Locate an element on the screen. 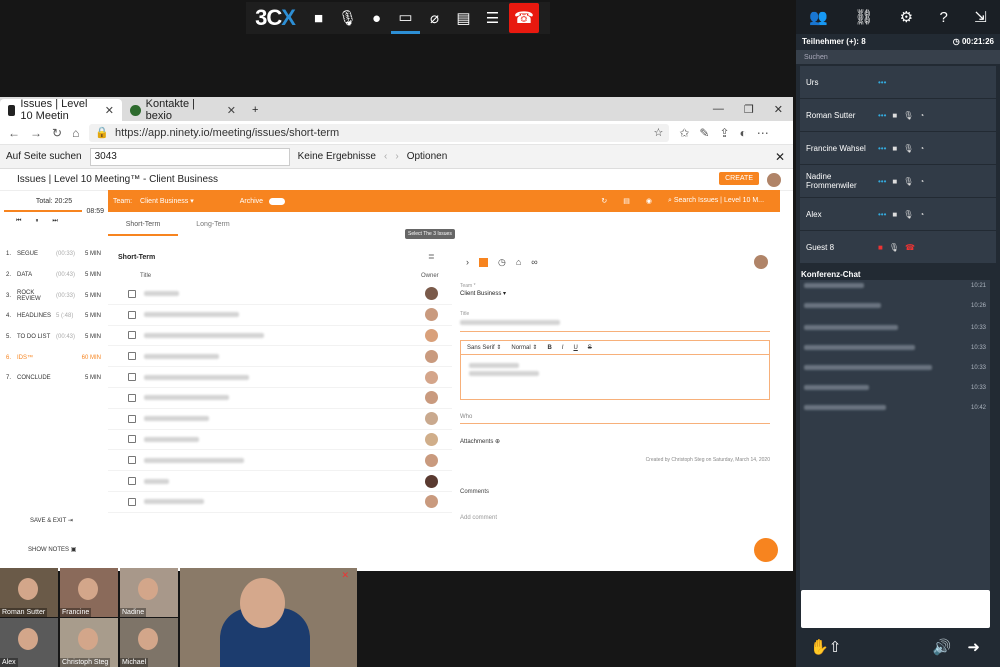  show-notes-button: SHOW NOTES ▣ is located at coordinates (52, 549).